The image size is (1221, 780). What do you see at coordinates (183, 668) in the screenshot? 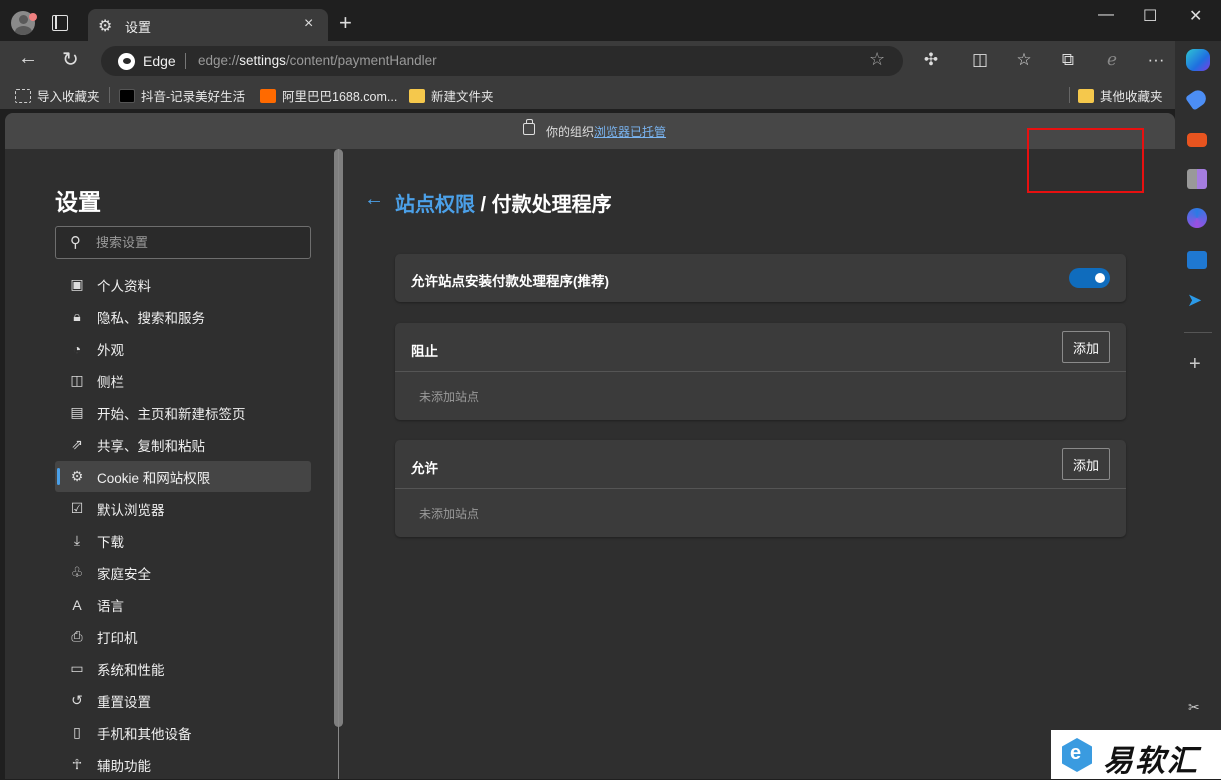
I see `sidebar-item-laptop: ▭ 系统和性能` at bounding box center [183, 668].